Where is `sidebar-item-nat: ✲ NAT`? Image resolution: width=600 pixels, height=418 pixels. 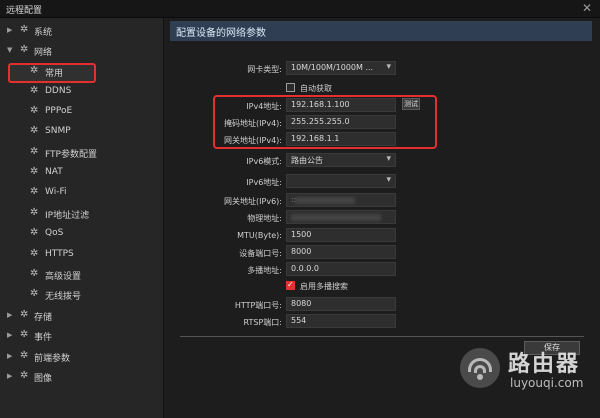 sidebar-item-nat: ✲ NAT is located at coordinates (81, 173).